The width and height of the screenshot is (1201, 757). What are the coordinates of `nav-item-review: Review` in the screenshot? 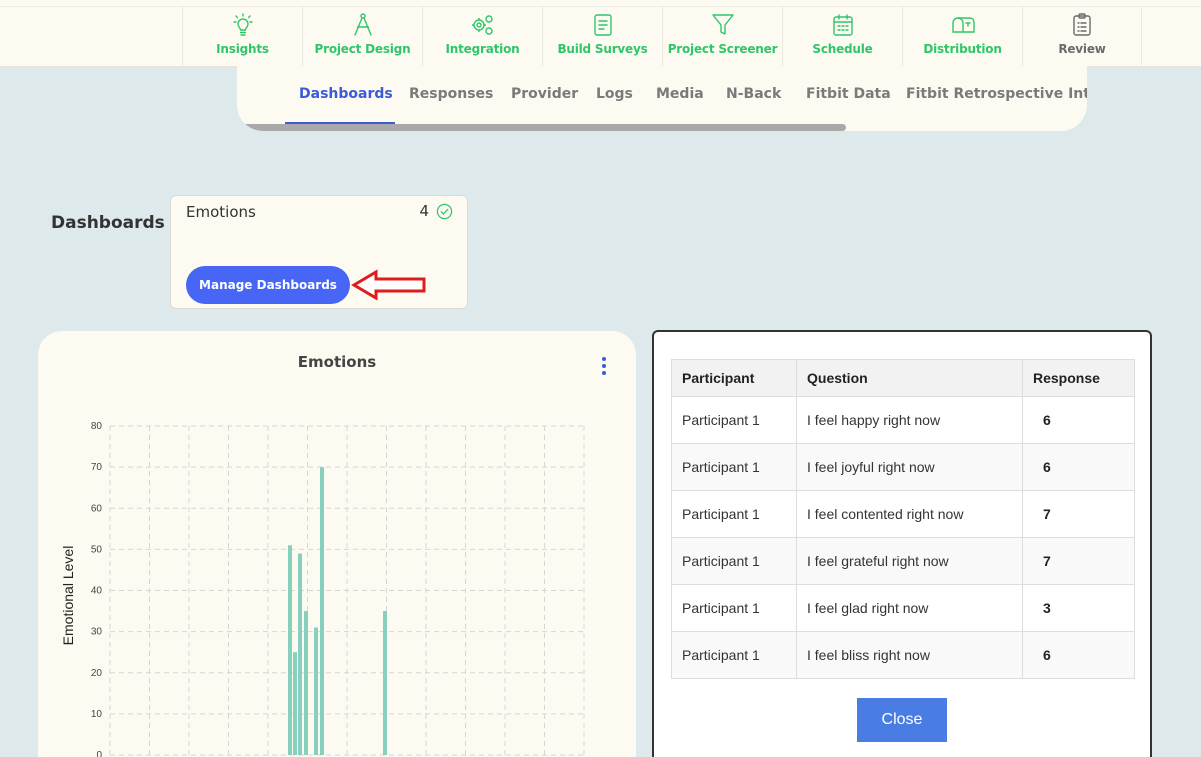 It's located at (1082, 36).